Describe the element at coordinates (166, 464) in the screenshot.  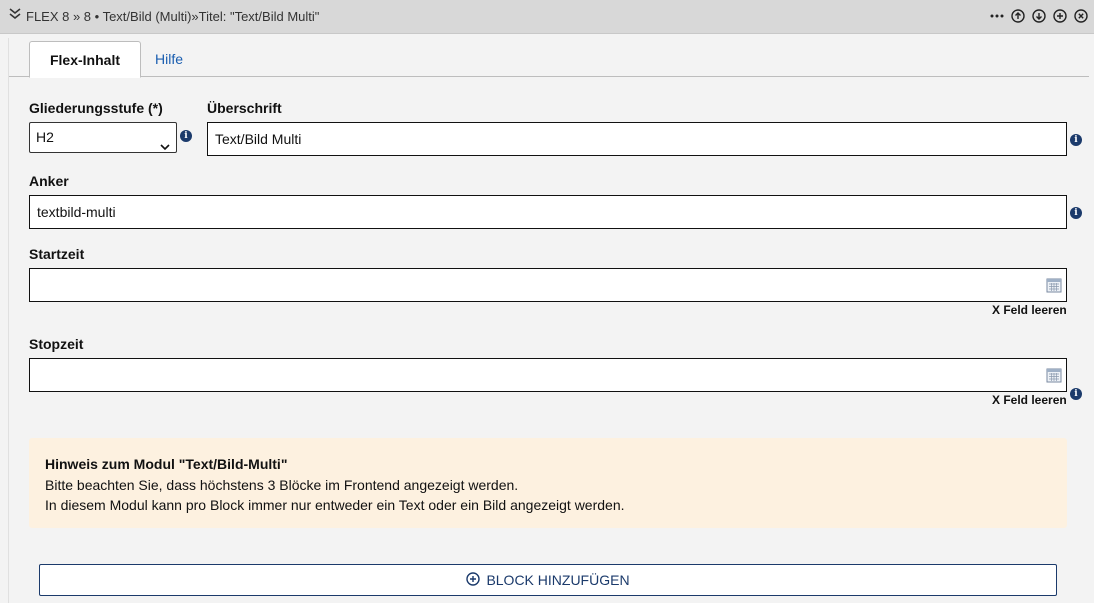
I see `notice-title: Hinweis zum Modul "Text/Bild-Multi"` at that location.